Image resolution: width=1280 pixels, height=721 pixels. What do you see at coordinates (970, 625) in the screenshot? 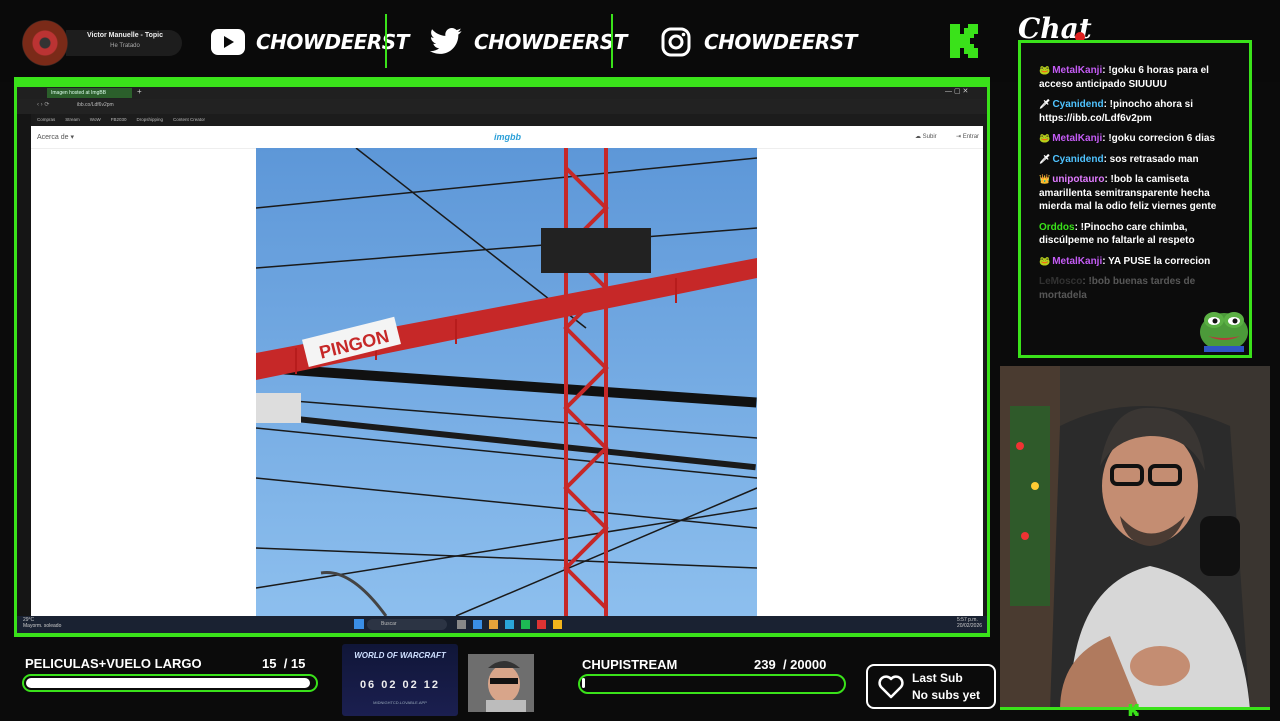
I see `clock-date: 20/02/2026` at bounding box center [970, 625].